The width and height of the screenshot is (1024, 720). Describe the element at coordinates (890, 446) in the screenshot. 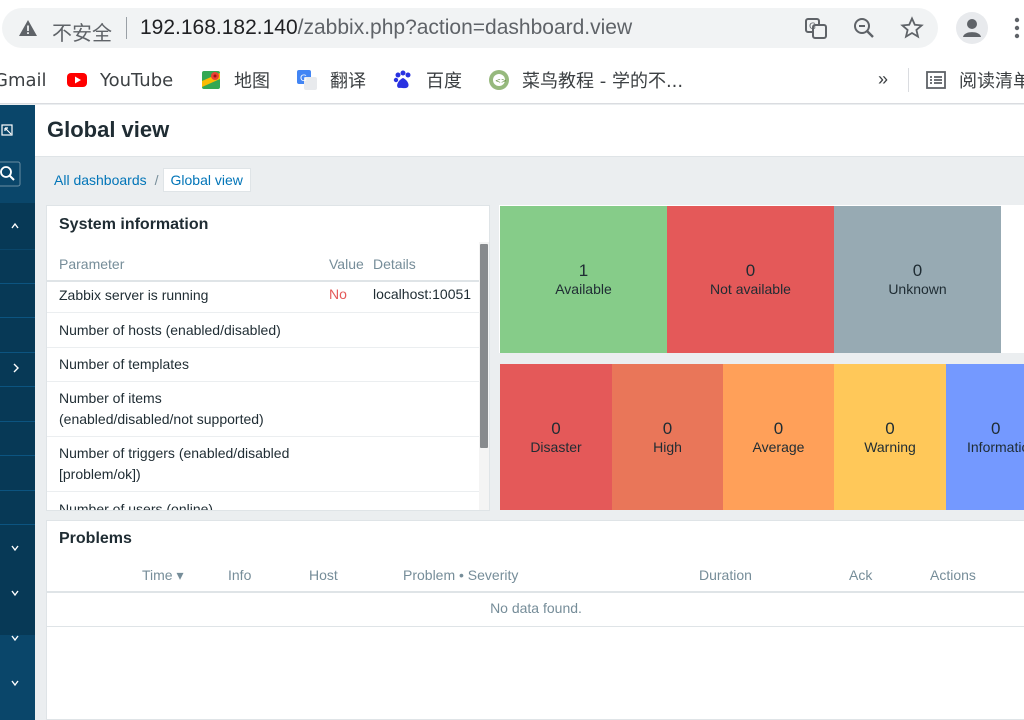

I see `tile-label: Warning` at that location.